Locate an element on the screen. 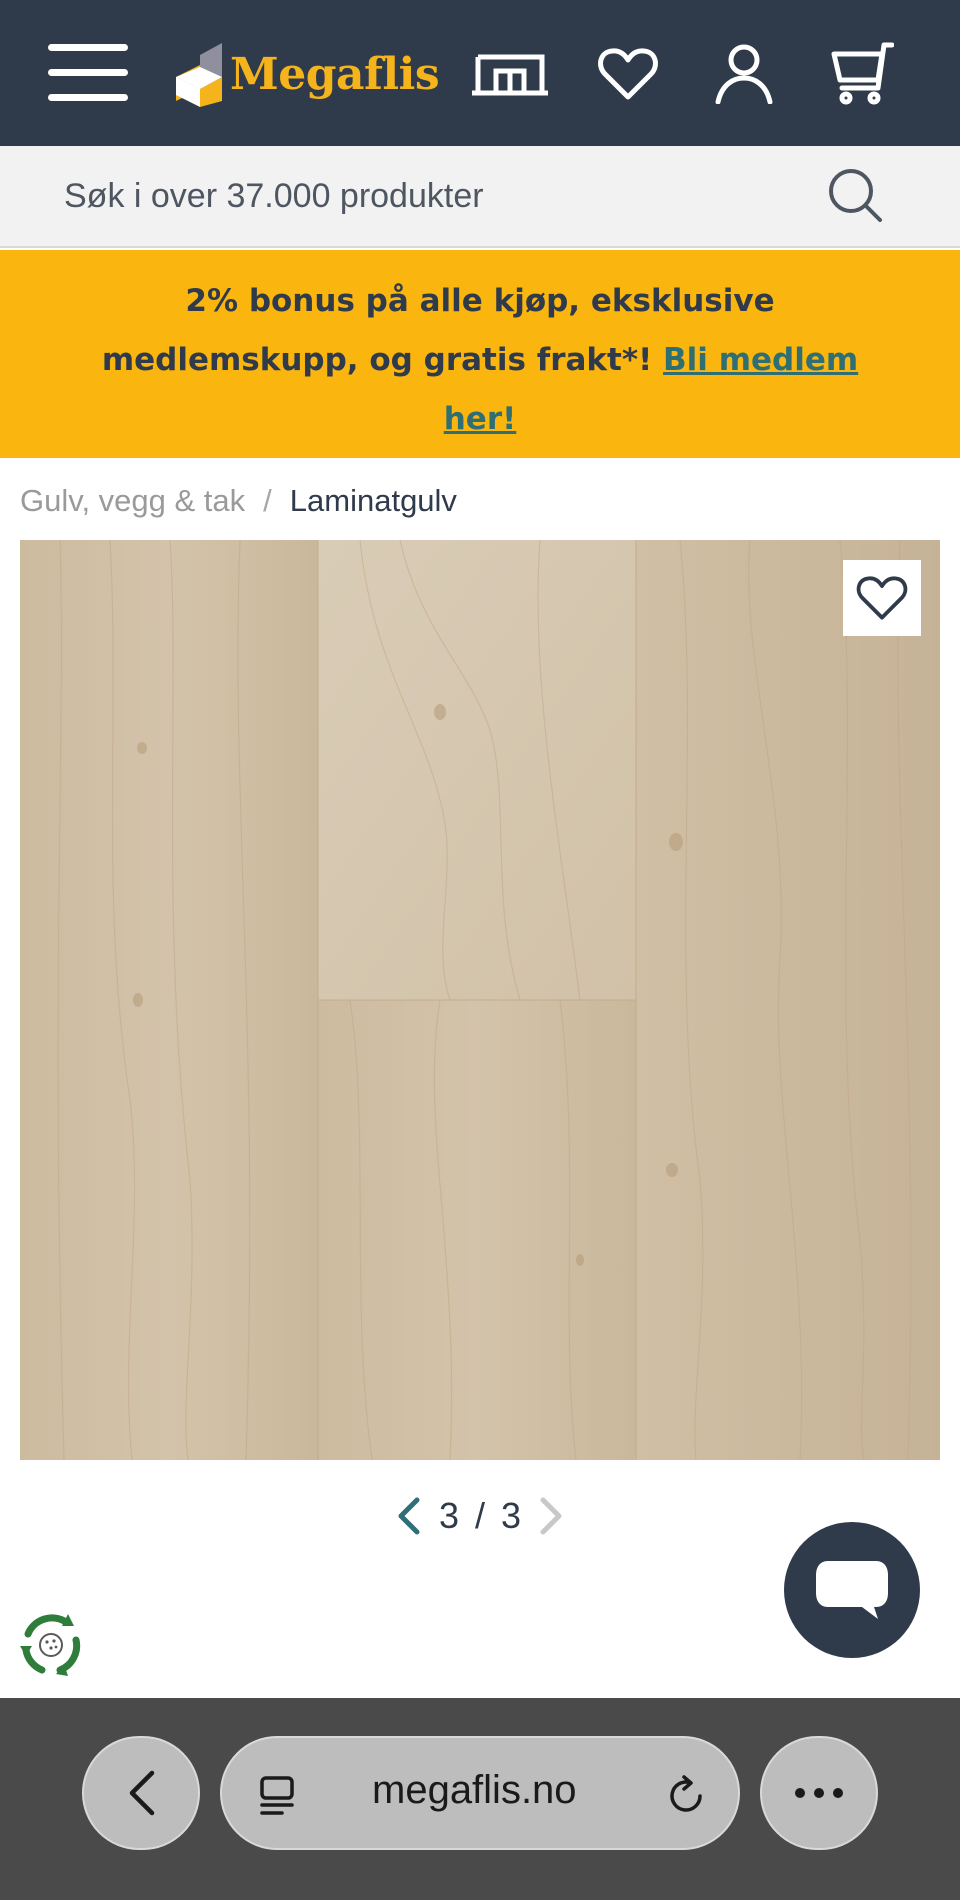 This screenshot has height=1900, width=960. logo-mark-icon is located at coordinates (199, 75).